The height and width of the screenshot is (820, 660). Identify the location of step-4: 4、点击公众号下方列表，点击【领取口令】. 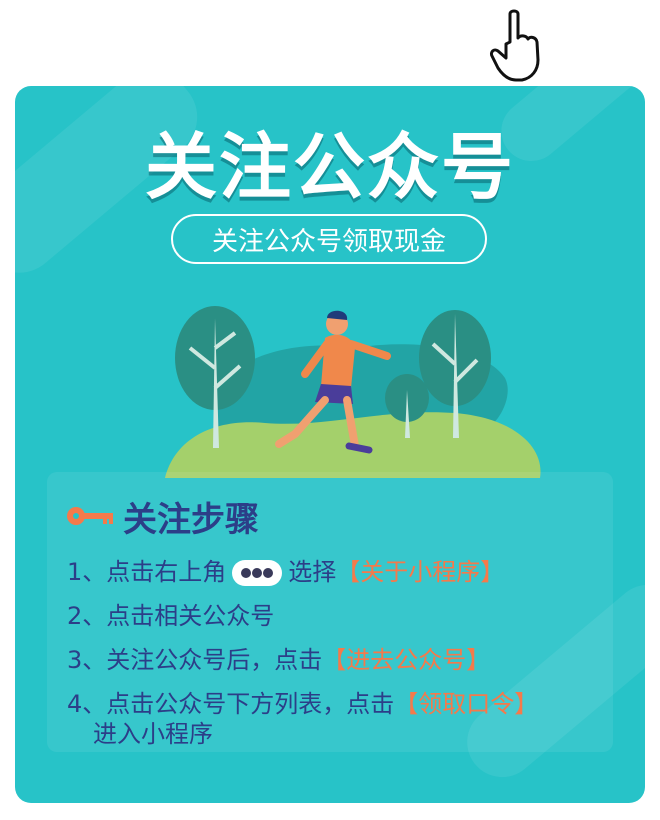
(302, 704).